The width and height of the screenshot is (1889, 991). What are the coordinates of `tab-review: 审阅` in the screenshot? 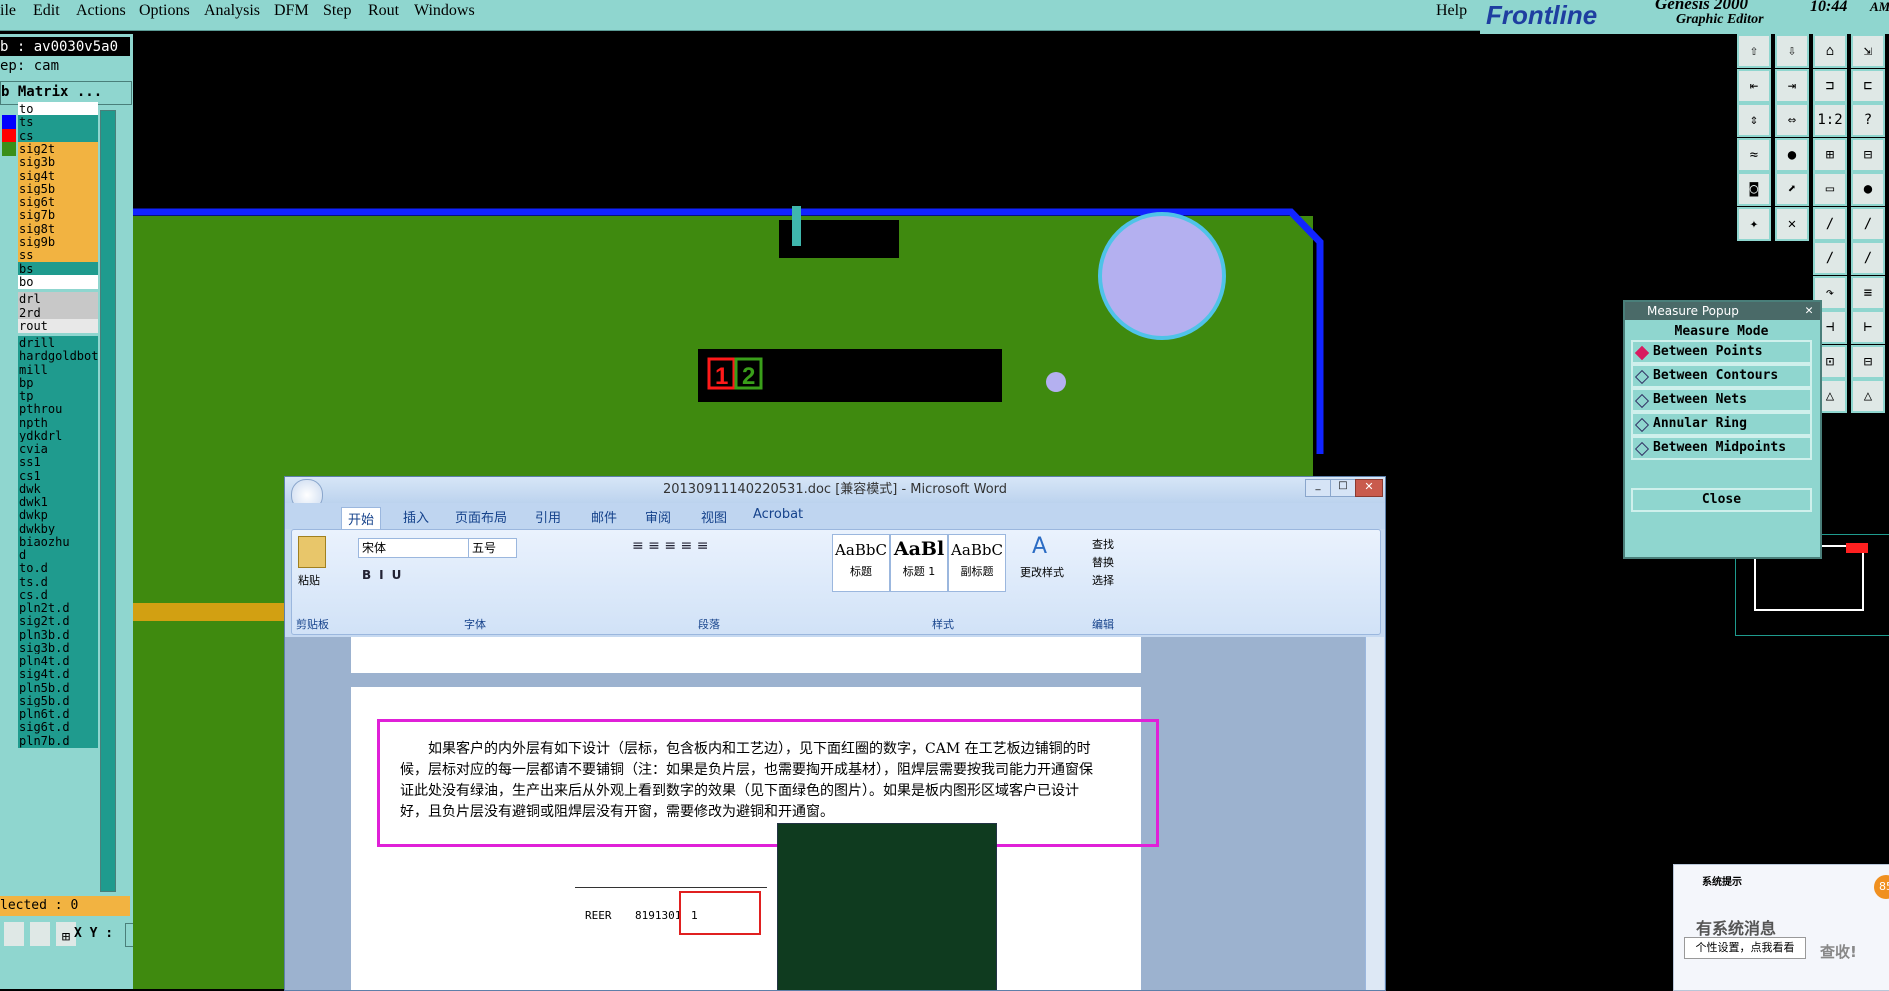 It's located at (658, 516).